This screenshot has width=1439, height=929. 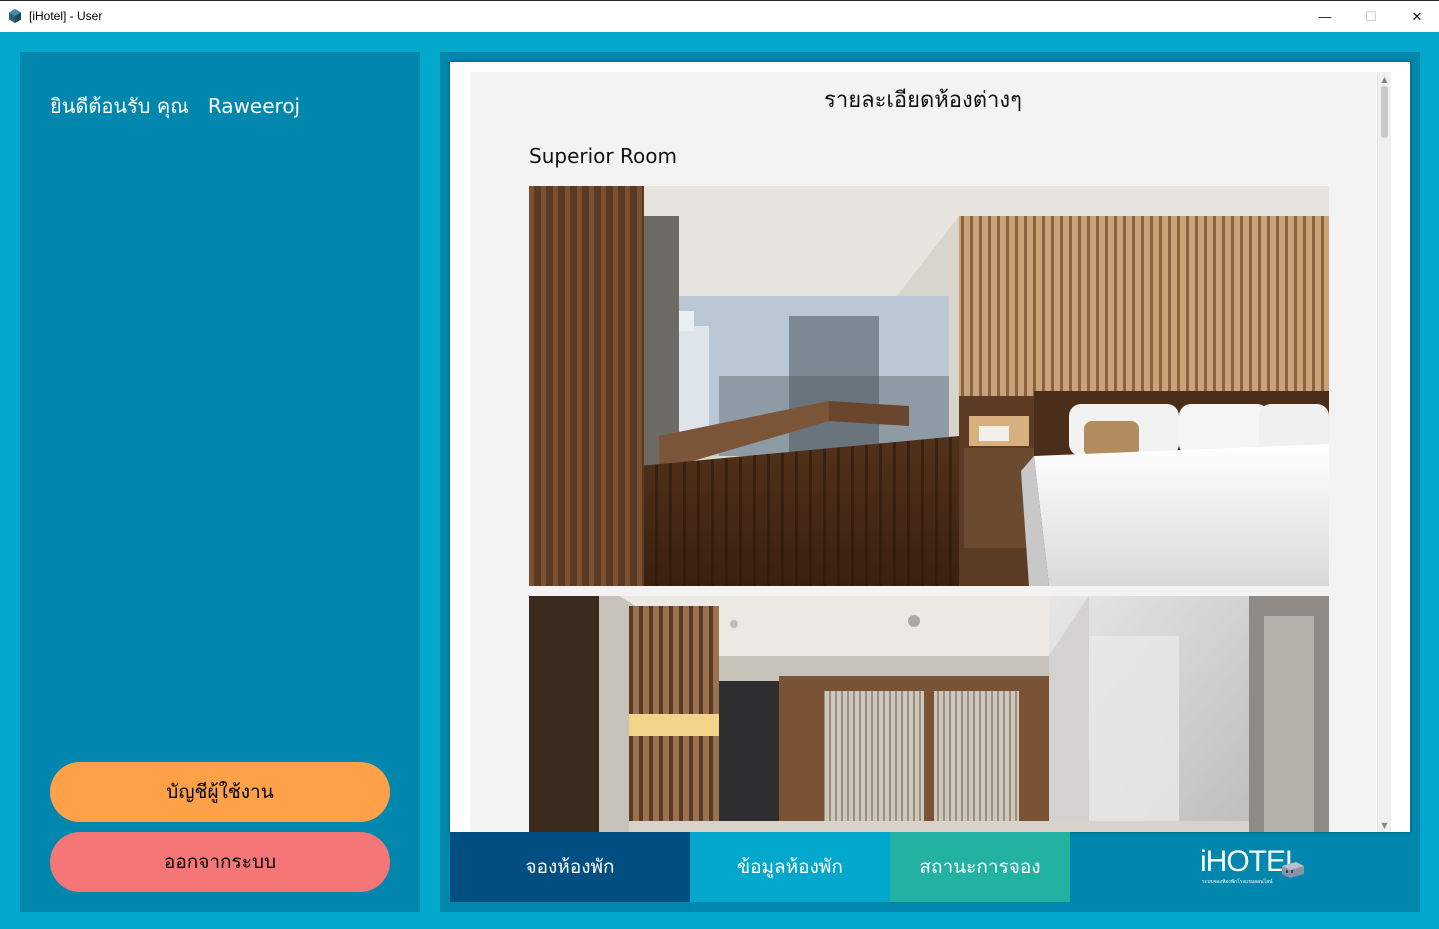 What do you see at coordinates (15, 16) in the screenshot?
I see `app-icon` at bounding box center [15, 16].